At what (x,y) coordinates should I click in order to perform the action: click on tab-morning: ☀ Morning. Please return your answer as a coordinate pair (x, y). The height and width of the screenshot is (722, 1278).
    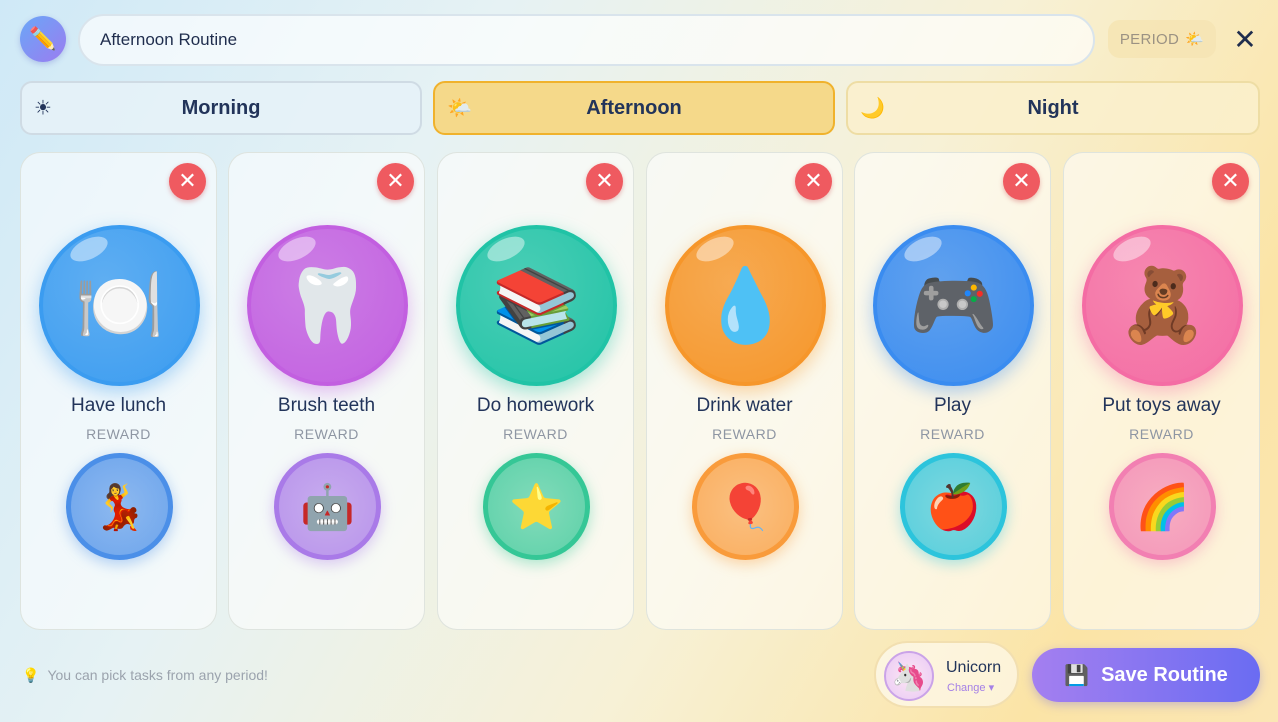
    Looking at the image, I should click on (221, 108).